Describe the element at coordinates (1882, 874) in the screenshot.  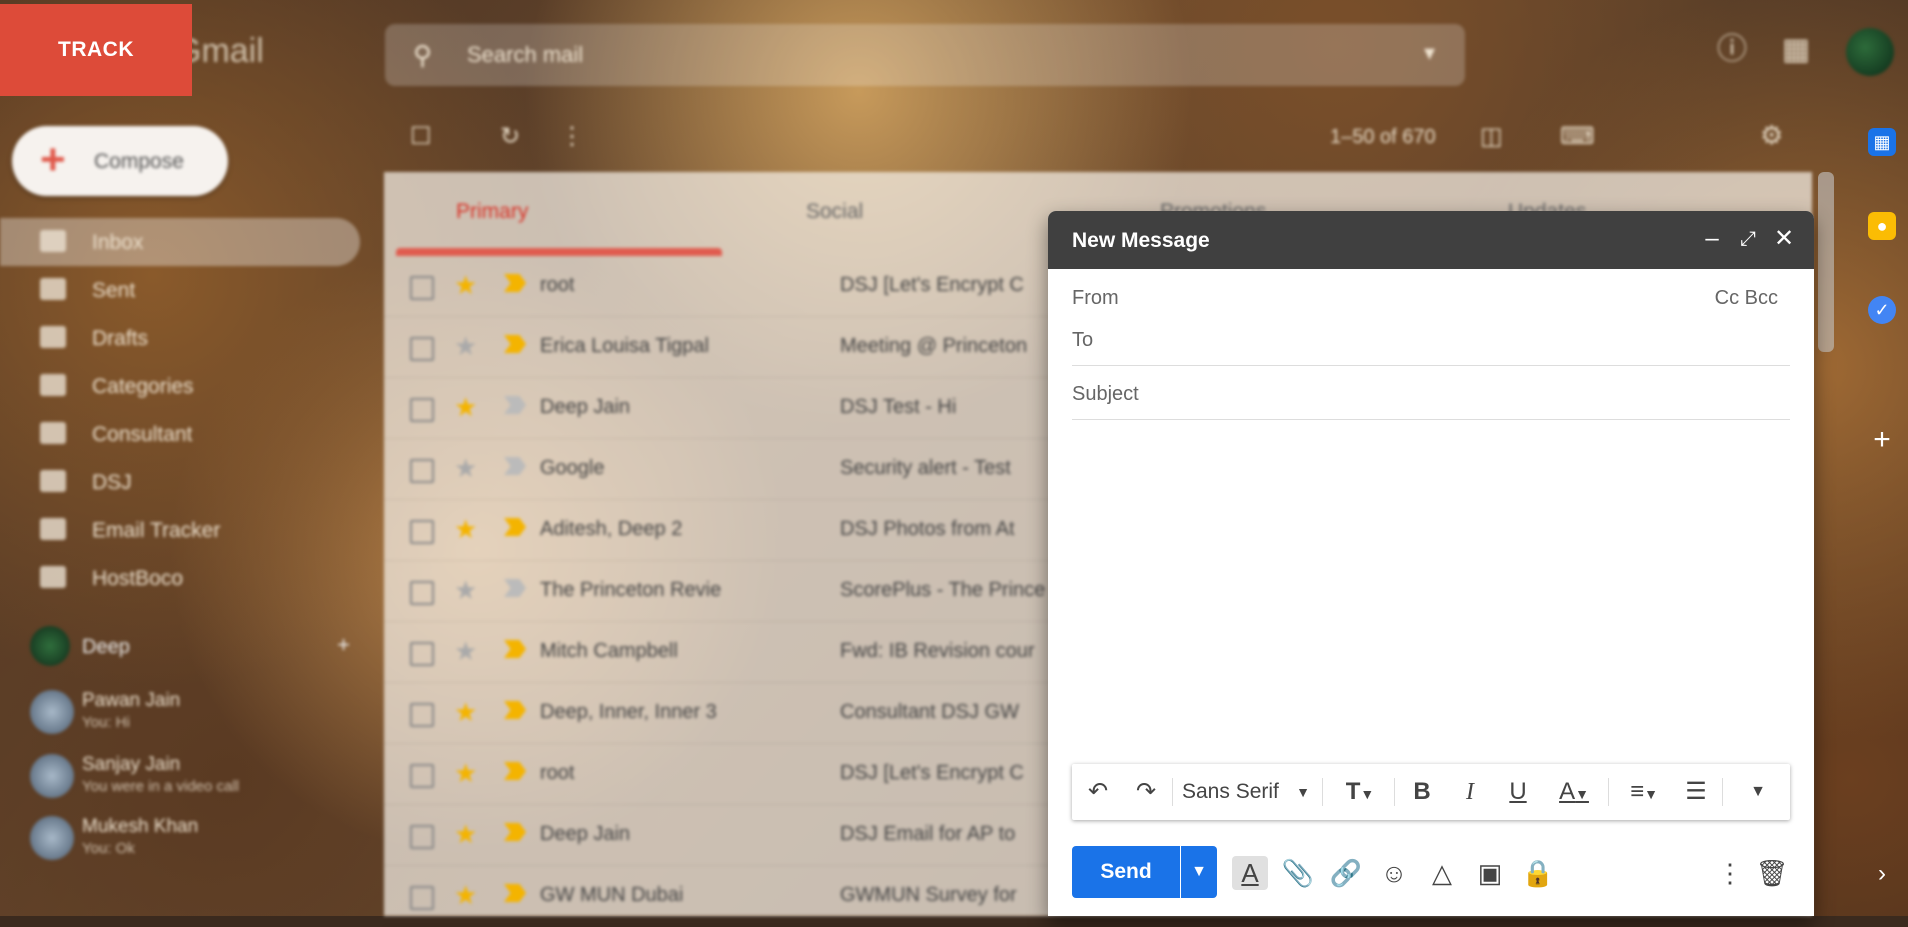
I see `chevron-right-icon: ›` at that location.